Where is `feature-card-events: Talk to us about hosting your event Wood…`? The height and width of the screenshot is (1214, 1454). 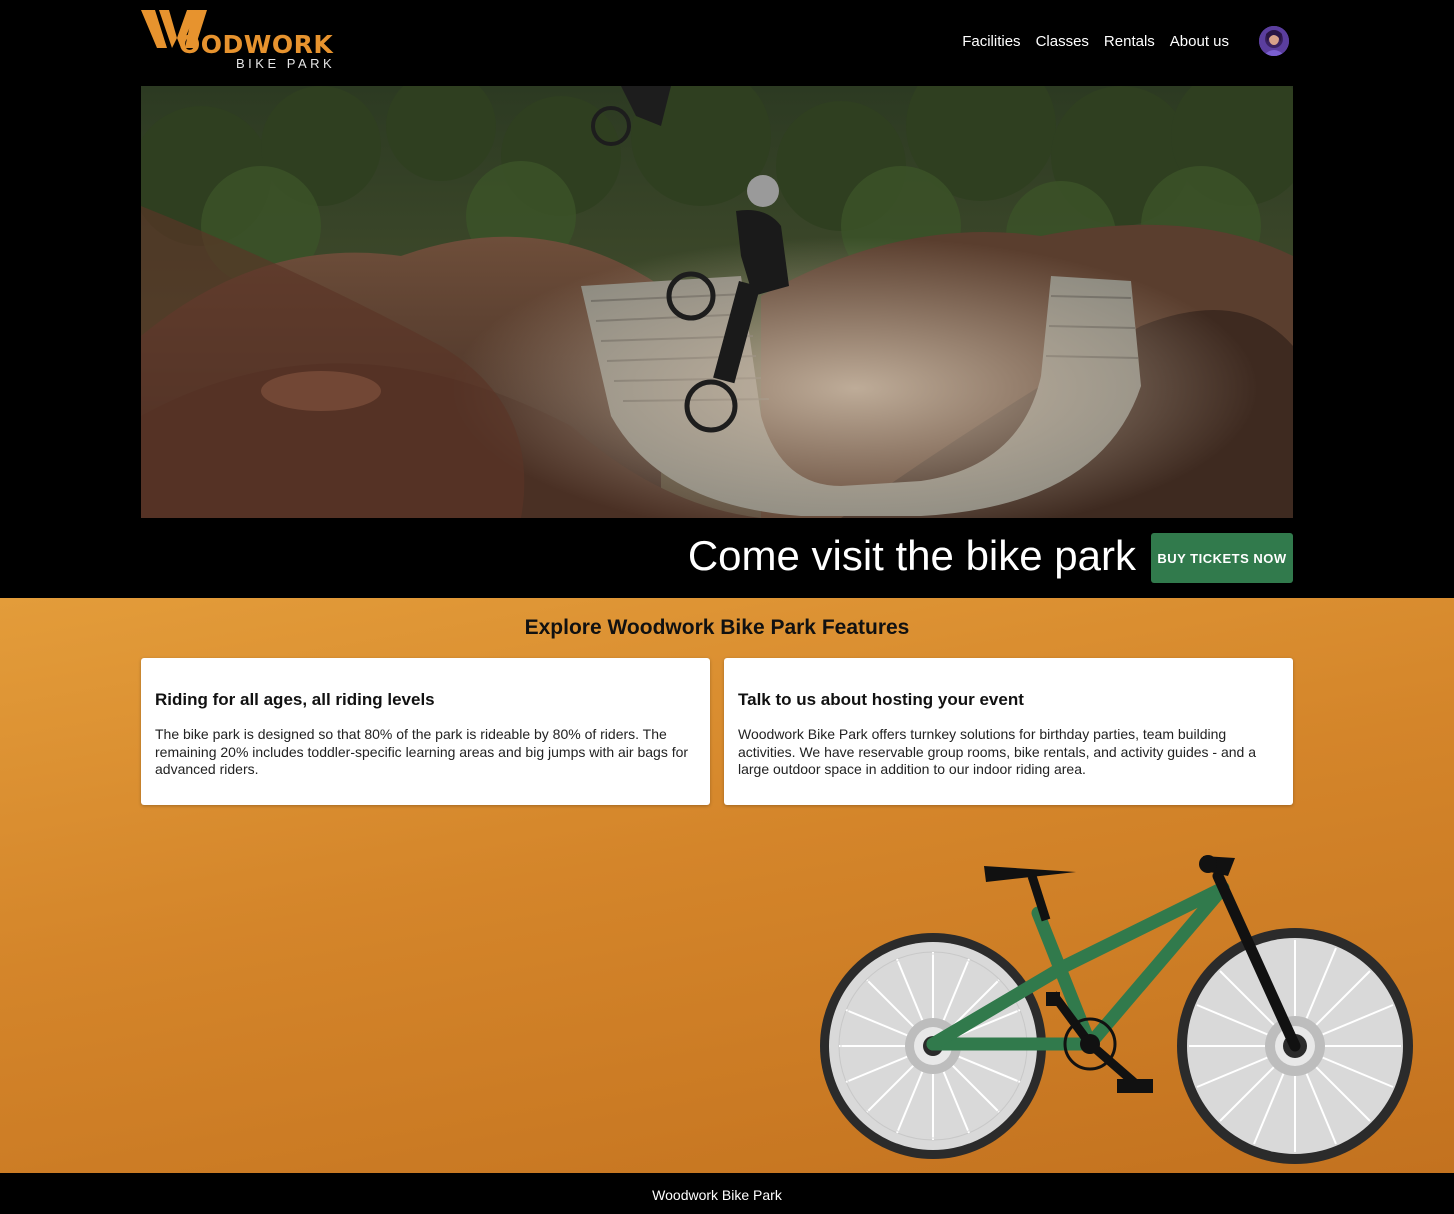 feature-card-events: Talk to us about hosting your event Wood… is located at coordinates (1008, 731).